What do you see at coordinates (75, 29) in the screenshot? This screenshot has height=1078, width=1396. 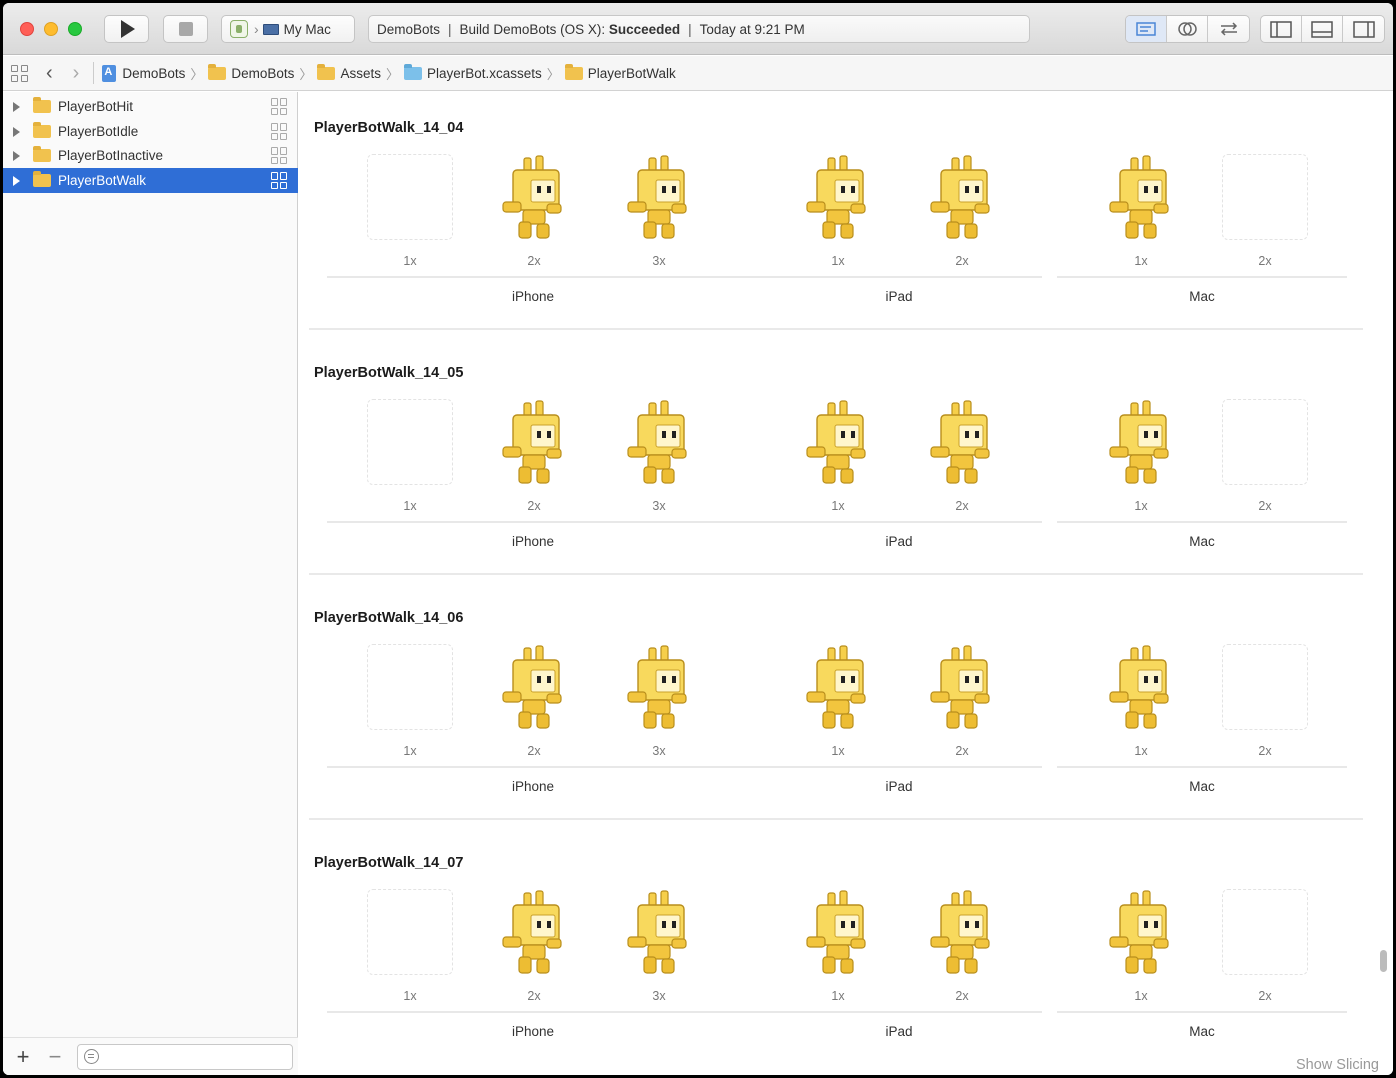 I see `zoom-window-button` at bounding box center [75, 29].